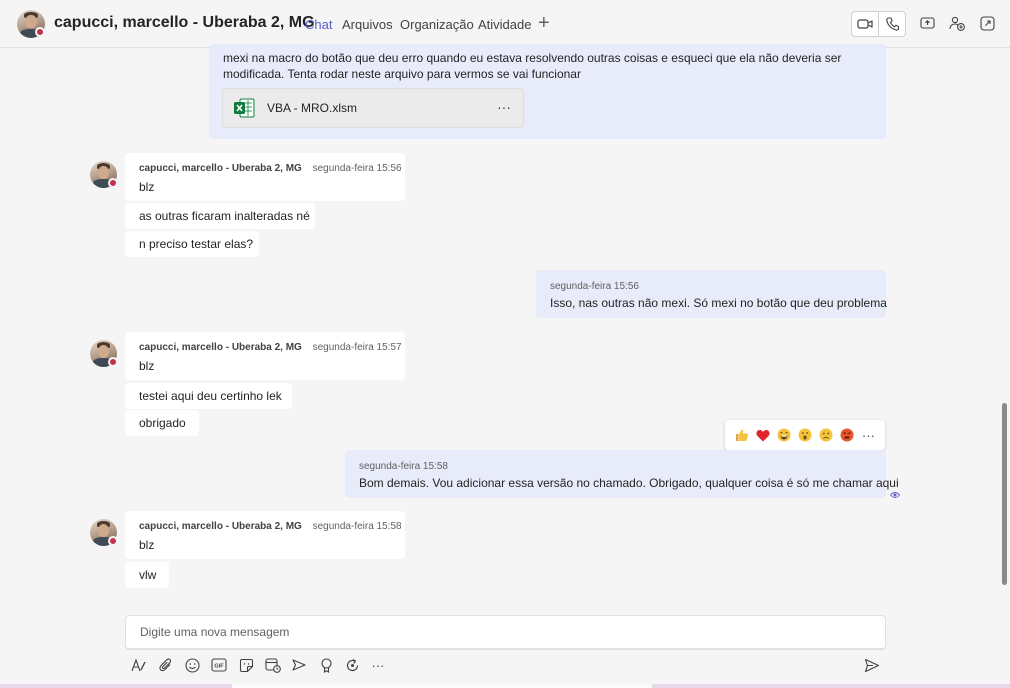 The height and width of the screenshot is (688, 1010). I want to click on send-icon, so click(872, 665).